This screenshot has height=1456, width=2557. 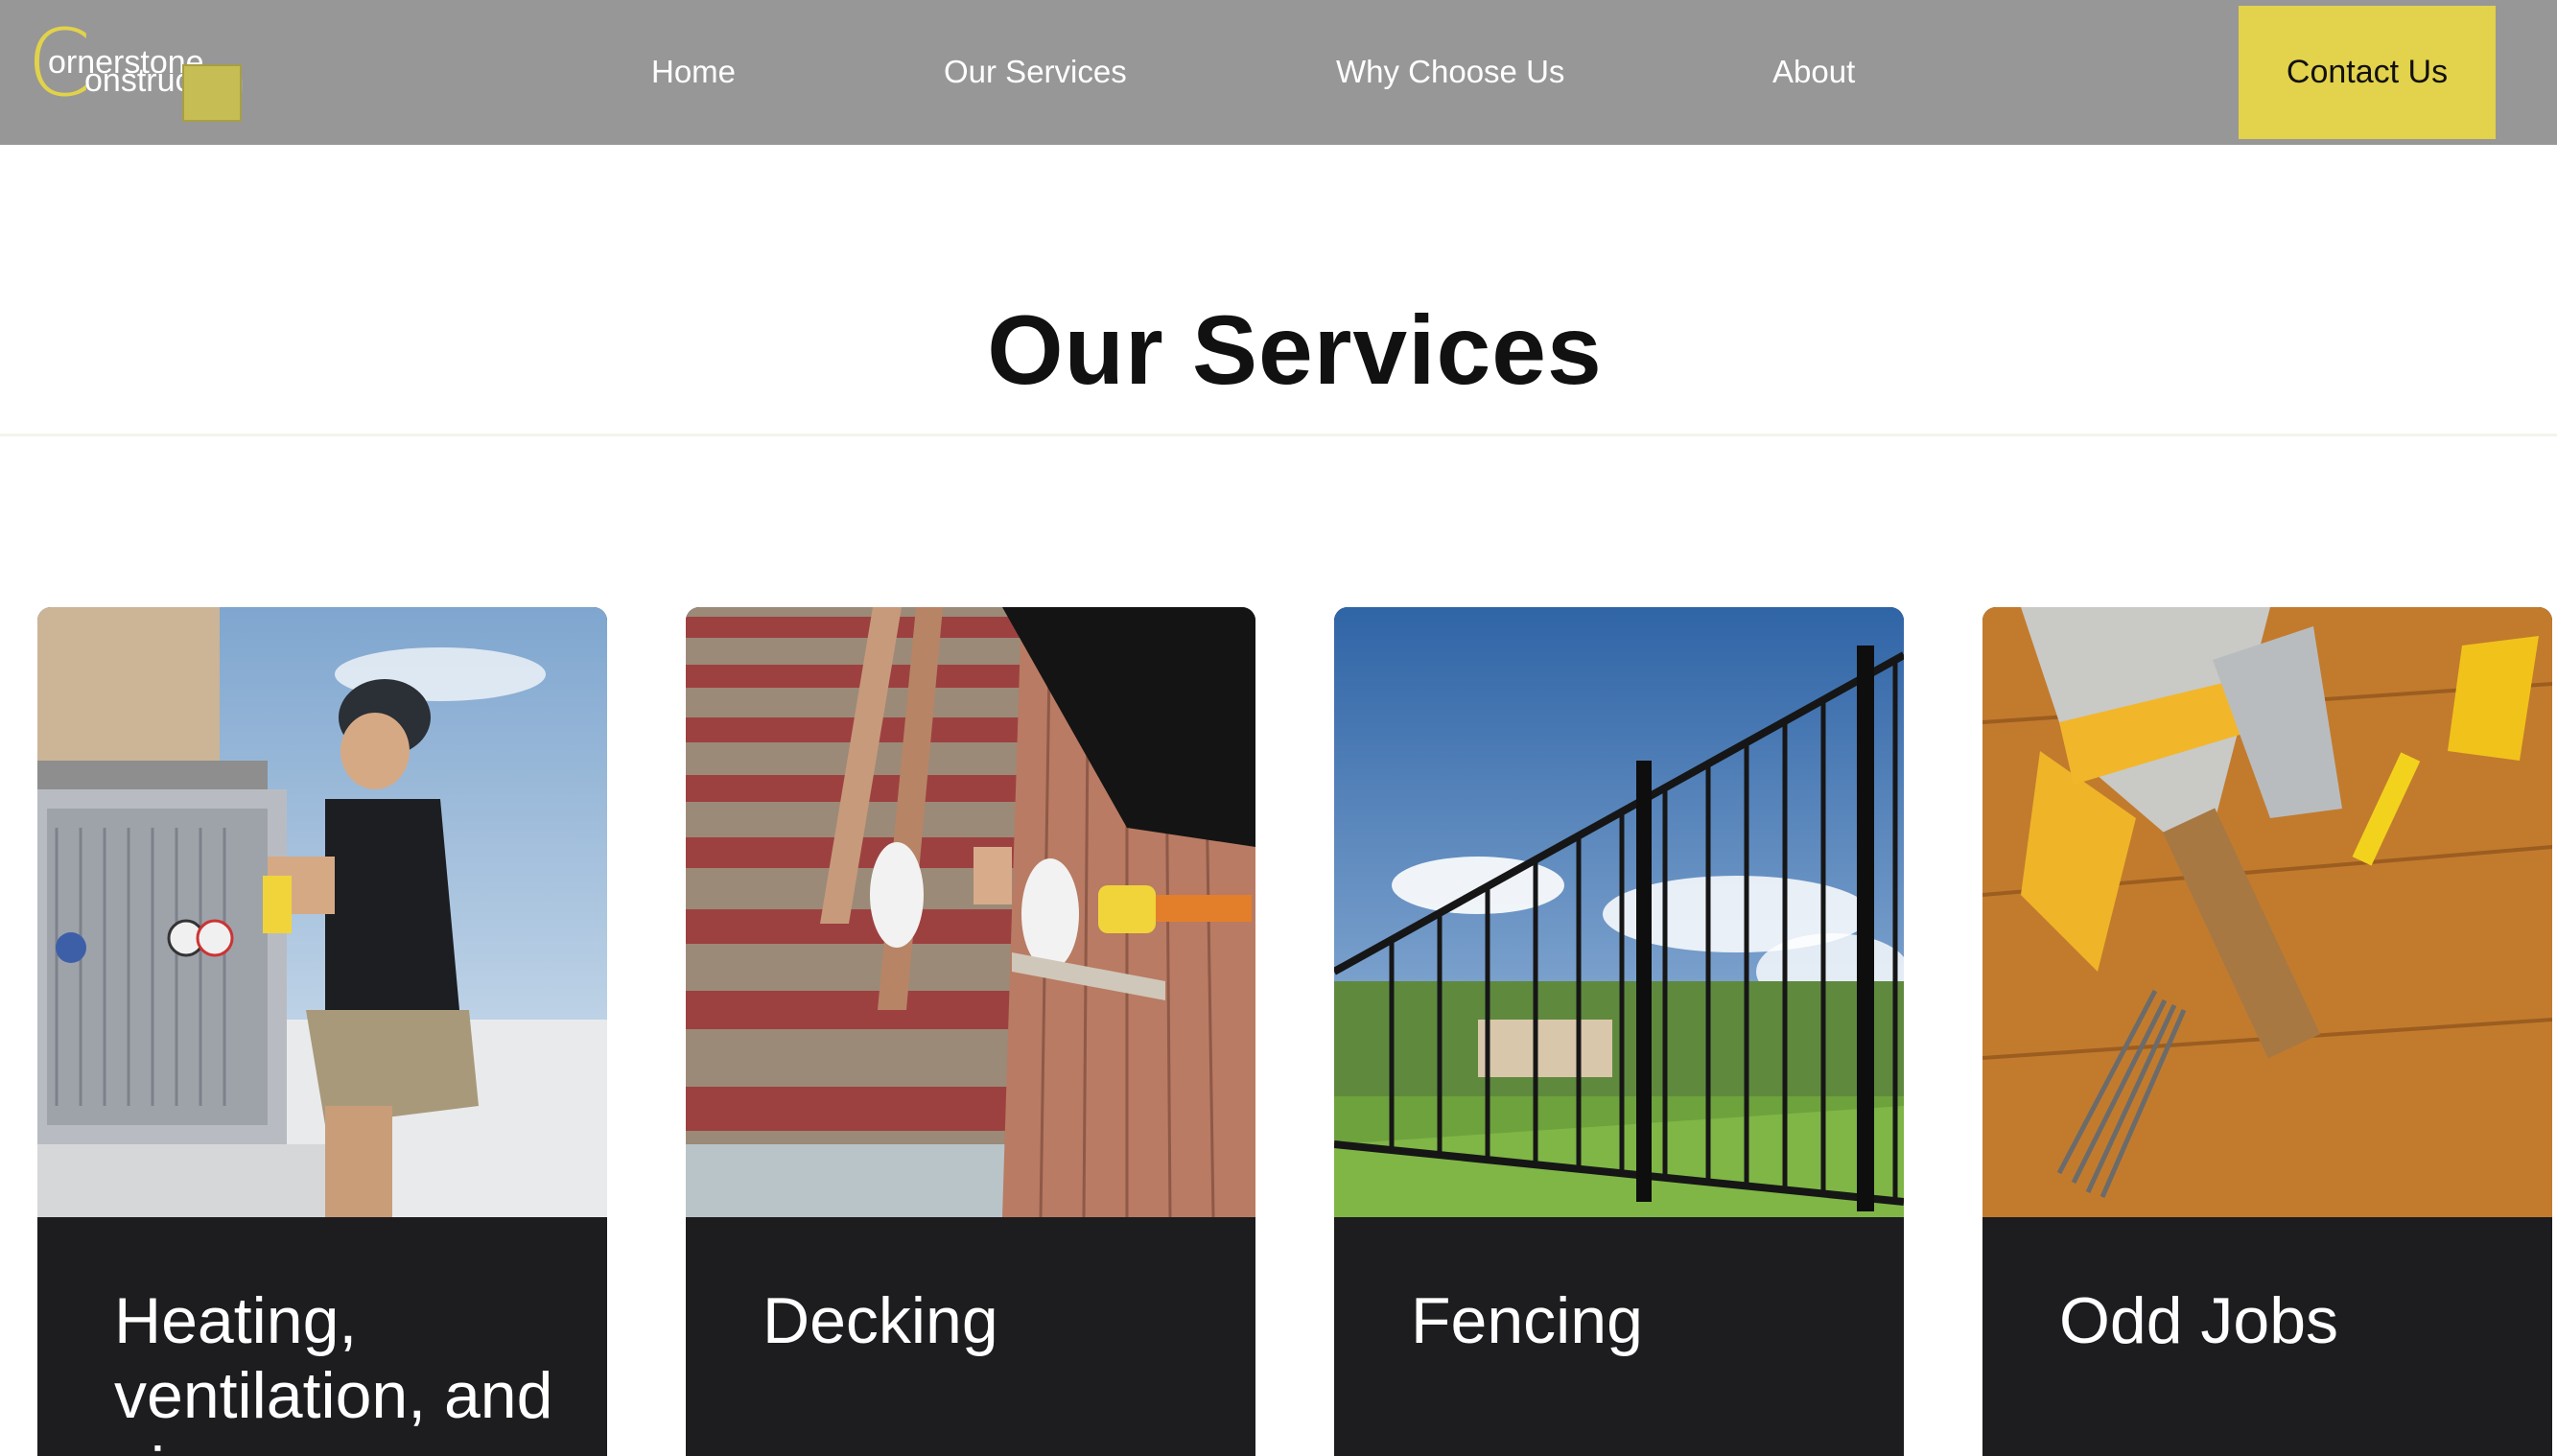 I want to click on service-card-fencing: Fencing, so click(x=1619, y=1031).